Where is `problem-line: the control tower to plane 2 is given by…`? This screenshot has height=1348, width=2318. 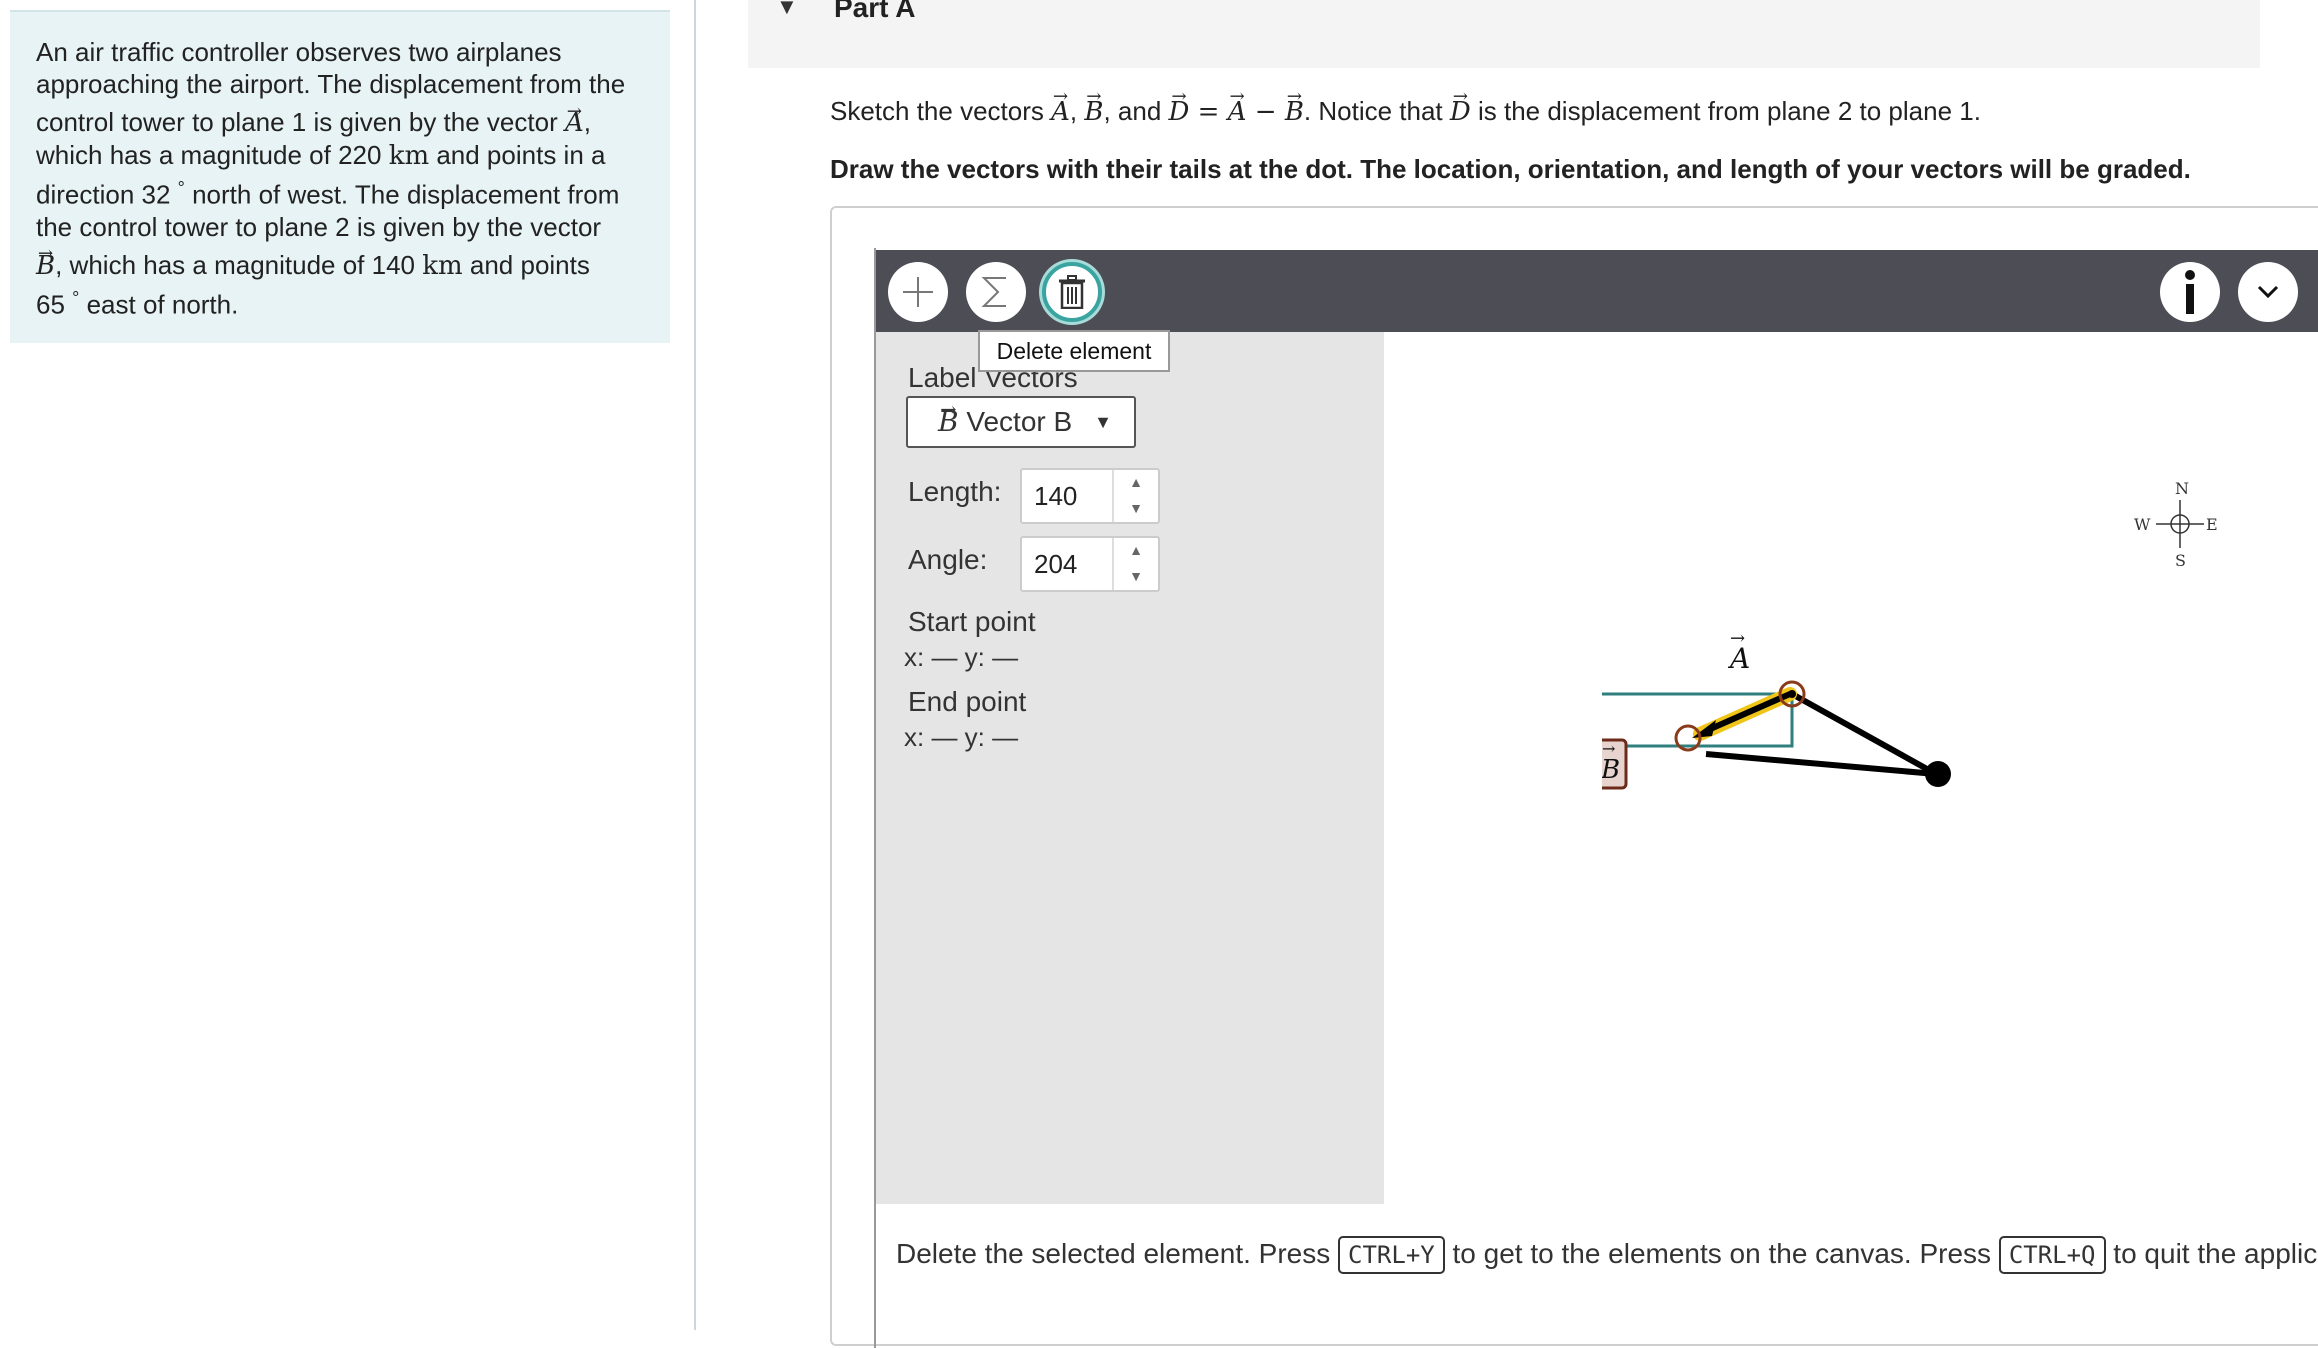 problem-line: the control tower to plane 2 is given by… is located at coordinates (319, 226).